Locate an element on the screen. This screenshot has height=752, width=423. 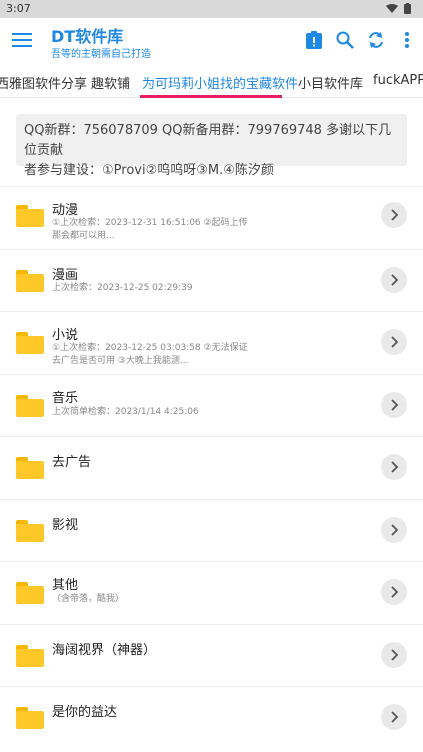
app-bar: DT软件库 吾等的主朝需自己打造 is located at coordinates (211, 41).